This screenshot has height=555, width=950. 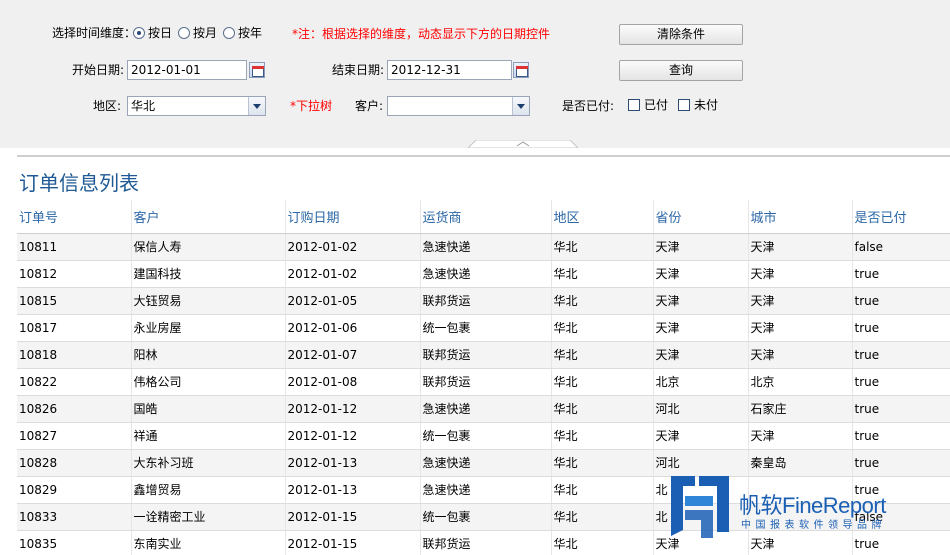 I want to click on checkbox-unpaid: 未付, so click(x=698, y=105).